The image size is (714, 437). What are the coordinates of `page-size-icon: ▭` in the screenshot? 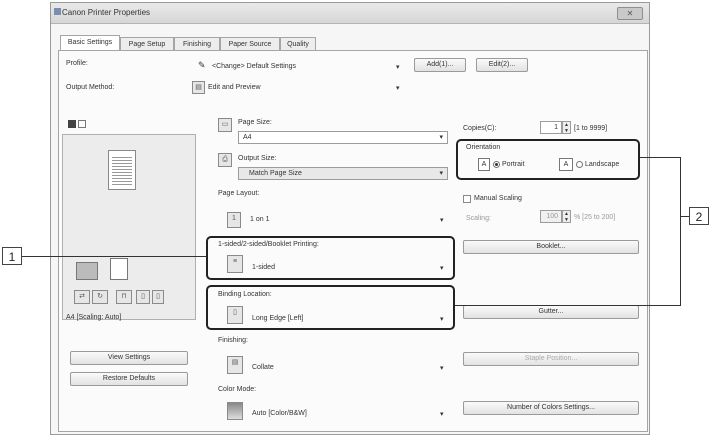 It's located at (225, 125).